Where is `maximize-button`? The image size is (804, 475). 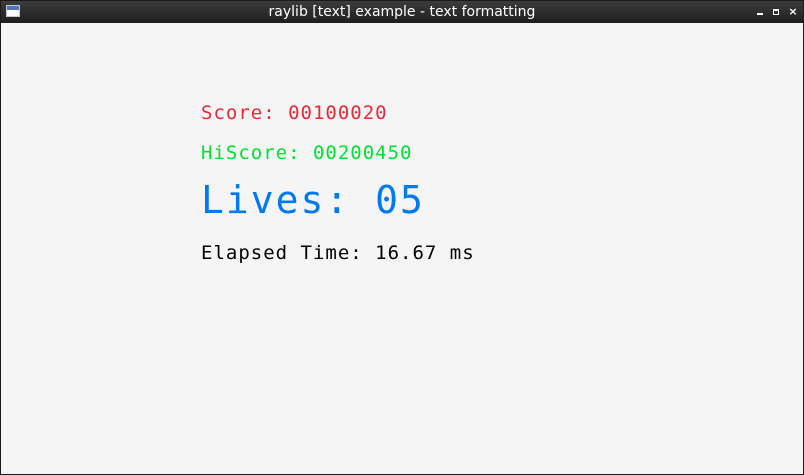 maximize-button is located at coordinates (776, 12).